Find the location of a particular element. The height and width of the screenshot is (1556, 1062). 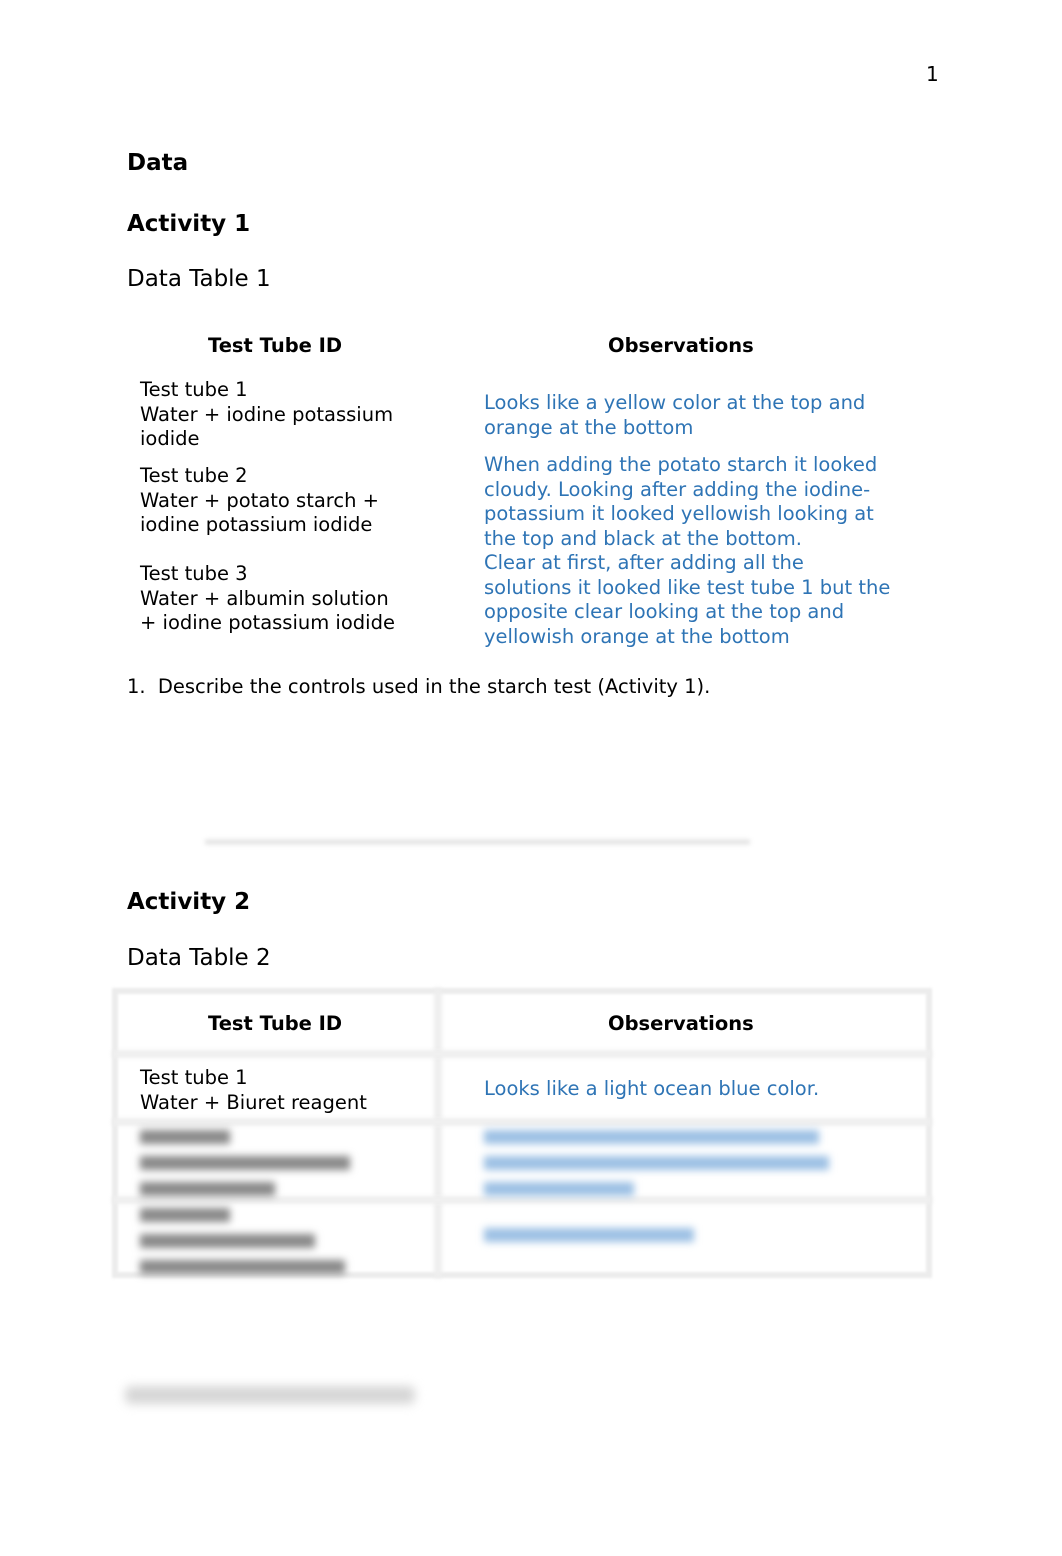

heading-activity-2: Activity 2 is located at coordinates (189, 902).